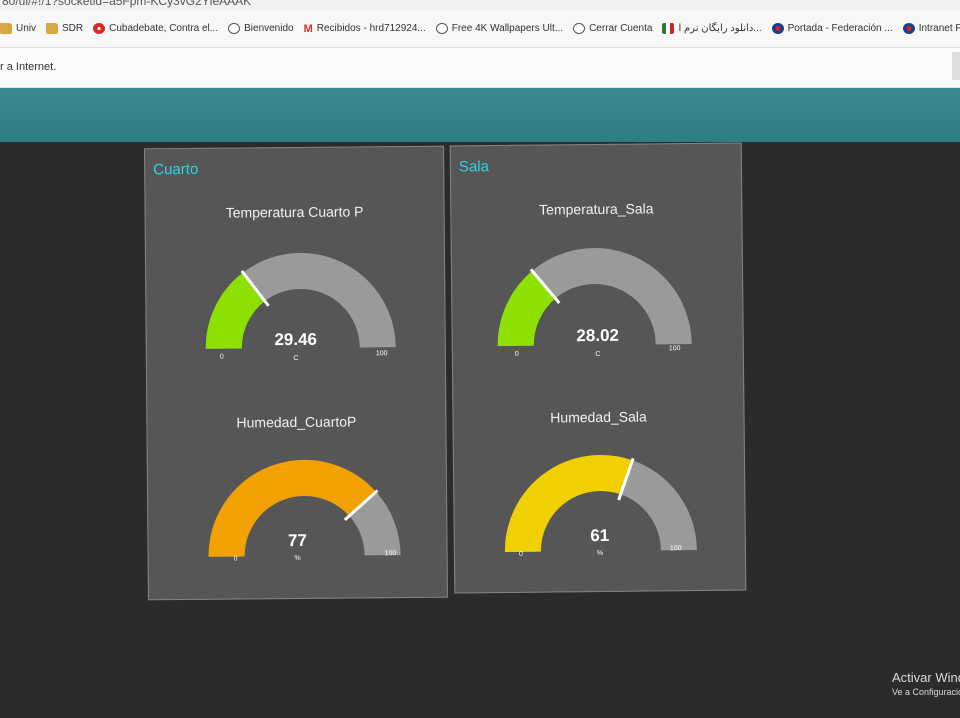  Describe the element at coordinates (596, 209) in the screenshot. I see `gauge-title: Temperatura_Sala` at that location.